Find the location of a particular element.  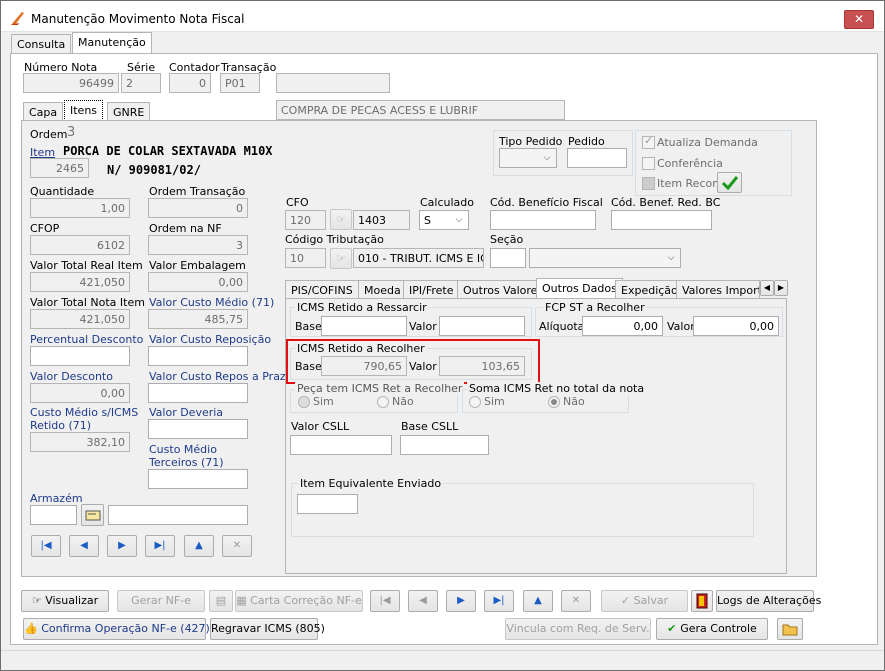

item-equiv-field is located at coordinates (327, 504).